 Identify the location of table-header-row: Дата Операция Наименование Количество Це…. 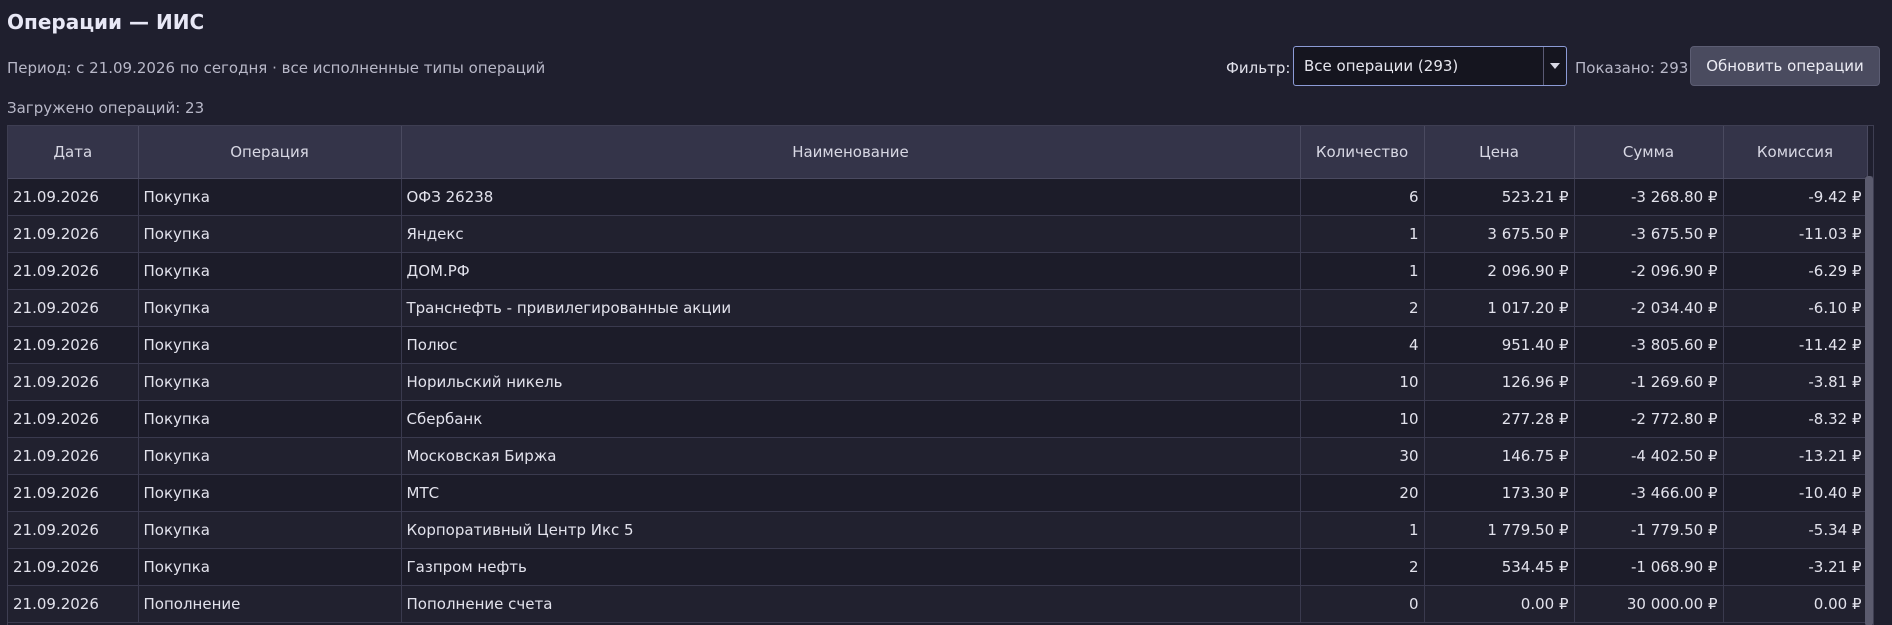
(938, 152).